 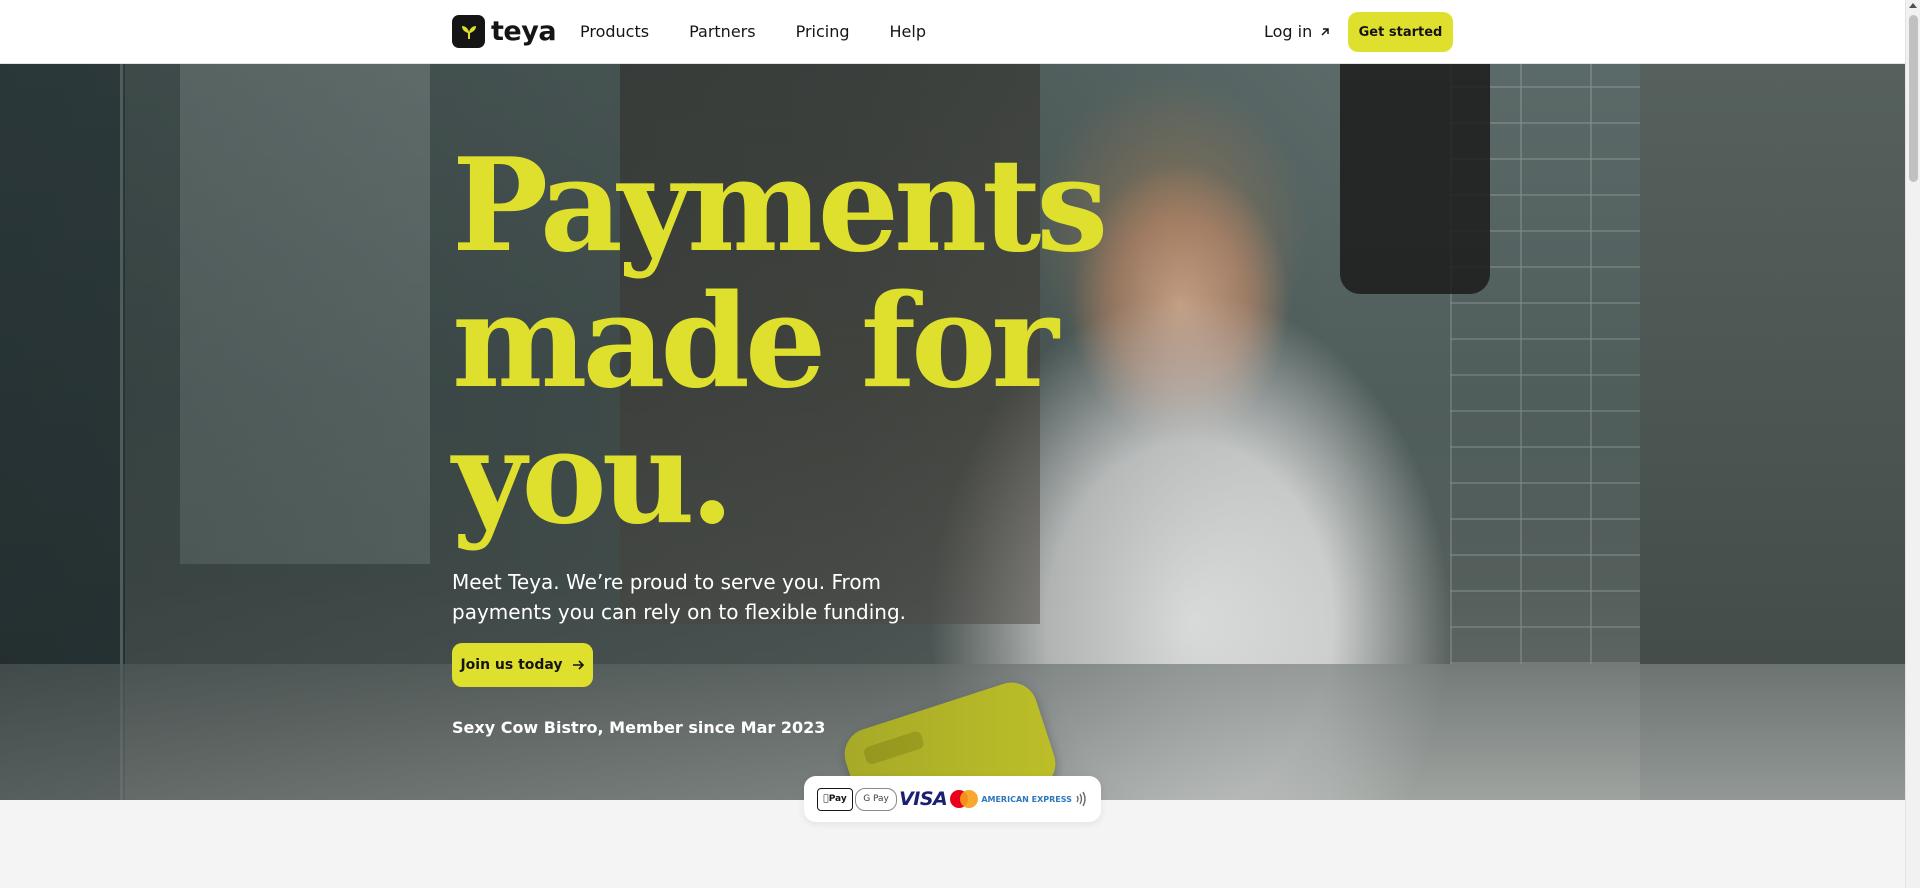 I want to click on login-link: Log in, so click(x=1297, y=31).